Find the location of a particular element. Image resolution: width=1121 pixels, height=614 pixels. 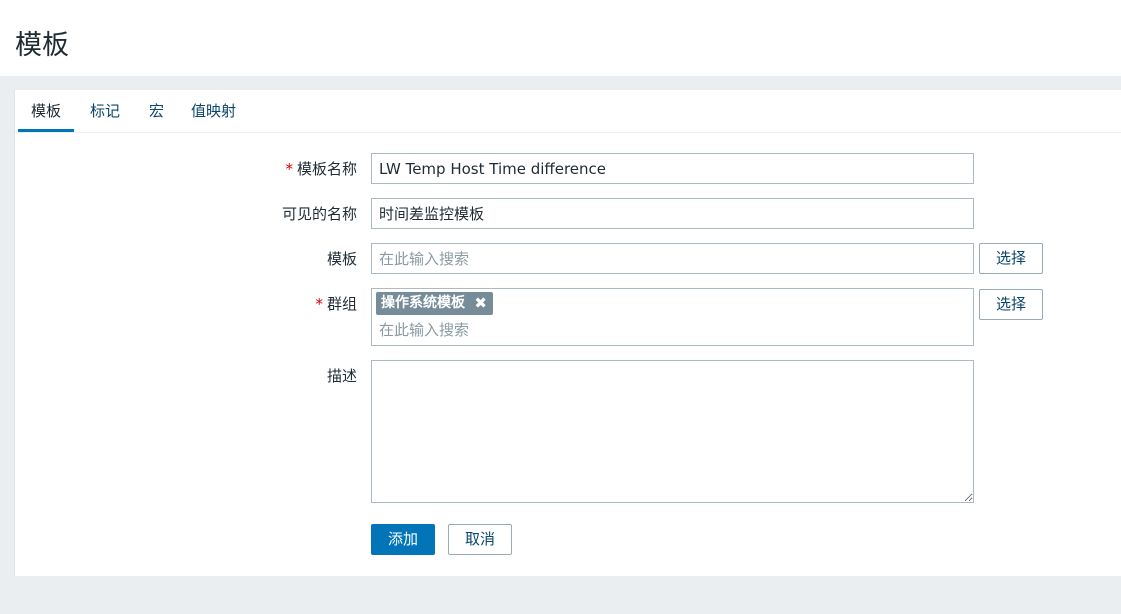

groups-label: * 群组 is located at coordinates (336, 304).